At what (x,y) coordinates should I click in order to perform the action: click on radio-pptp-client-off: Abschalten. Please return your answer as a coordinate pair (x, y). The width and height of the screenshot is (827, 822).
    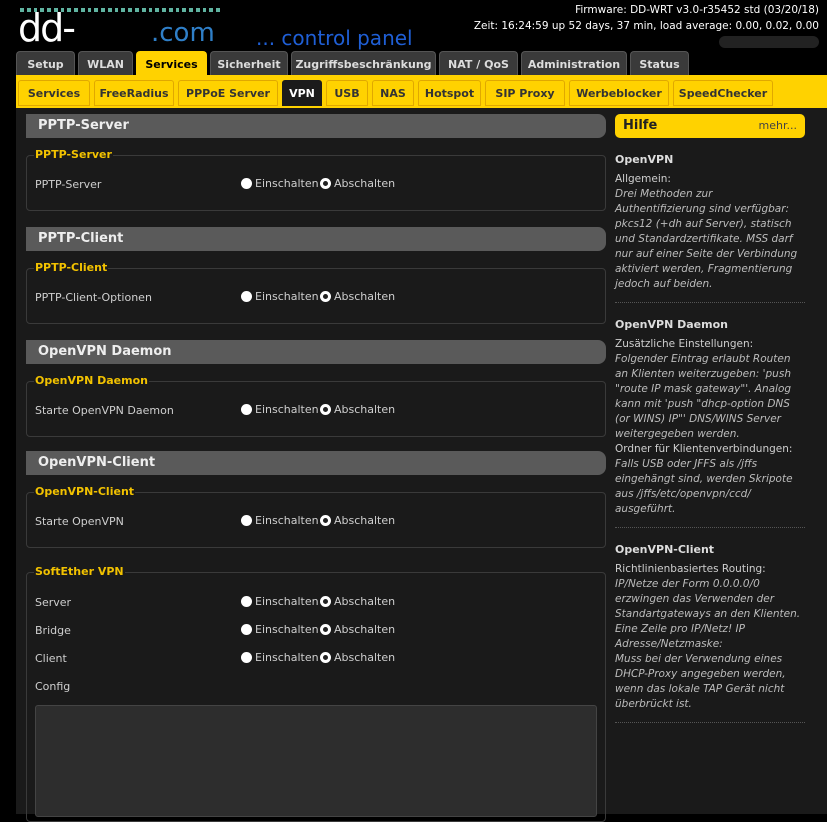
    Looking at the image, I should click on (357, 296).